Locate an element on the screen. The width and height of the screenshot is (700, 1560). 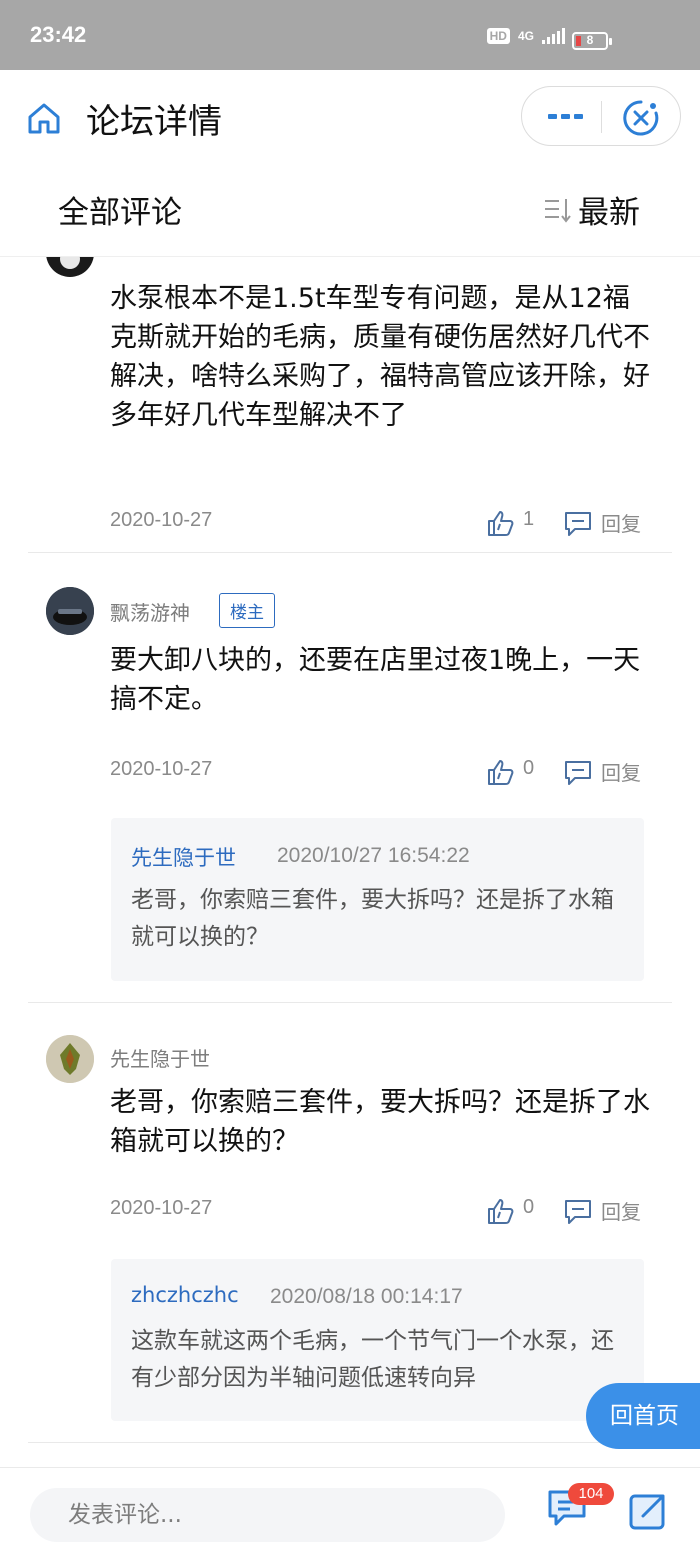
divider is located at coordinates (350, 1442).